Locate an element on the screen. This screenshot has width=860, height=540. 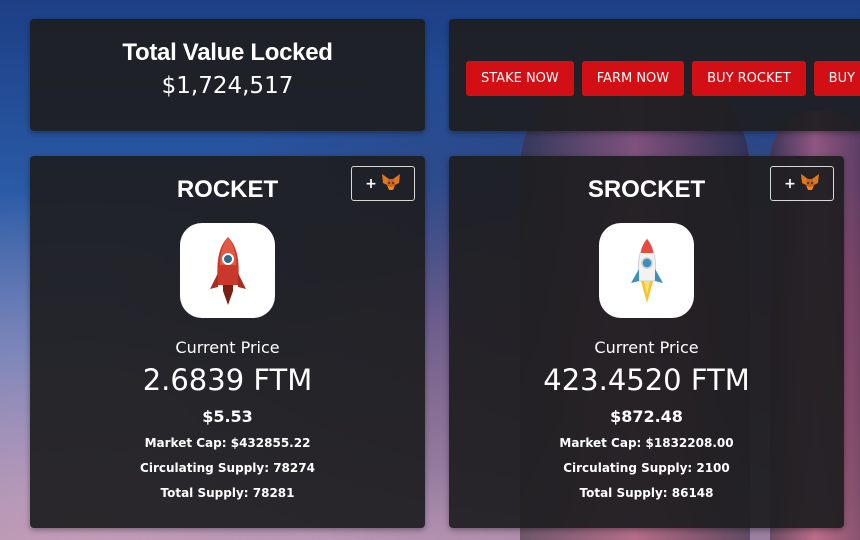
stake-now-button: STAKE NOW is located at coordinates (520, 78).